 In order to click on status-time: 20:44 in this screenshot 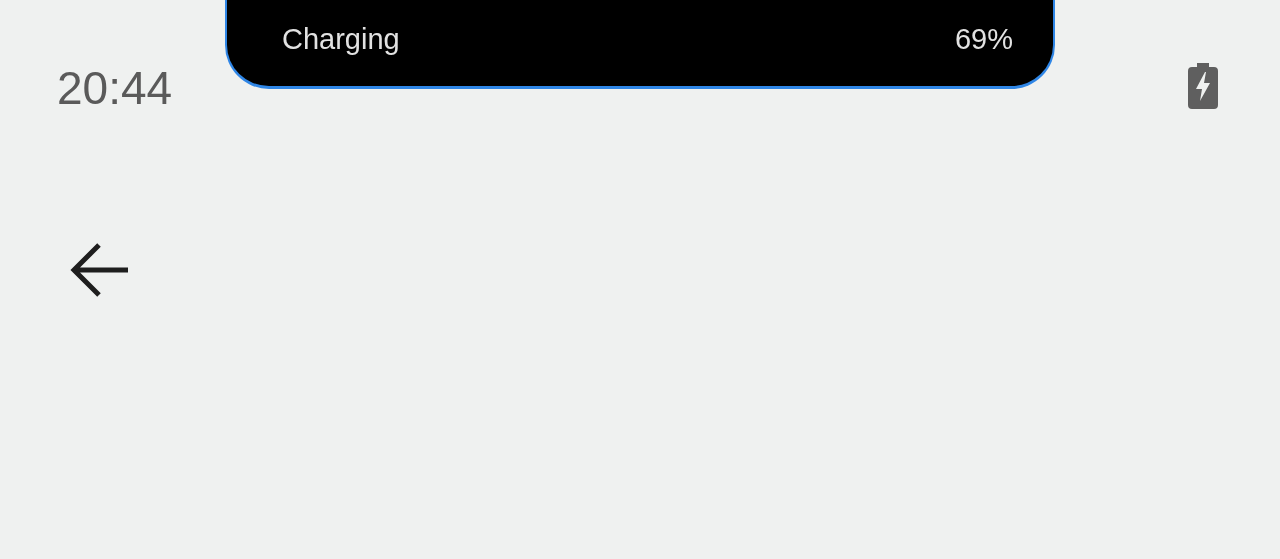, I will do `click(115, 88)`.